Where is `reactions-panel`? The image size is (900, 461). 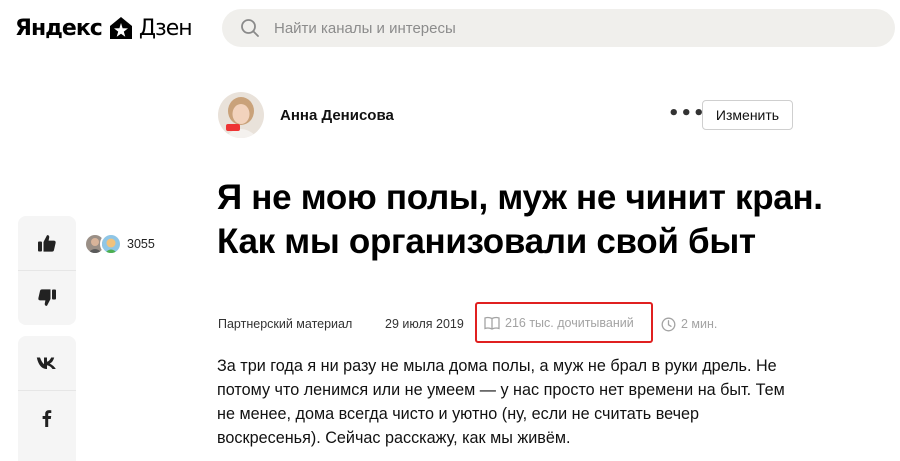 reactions-panel is located at coordinates (47, 270).